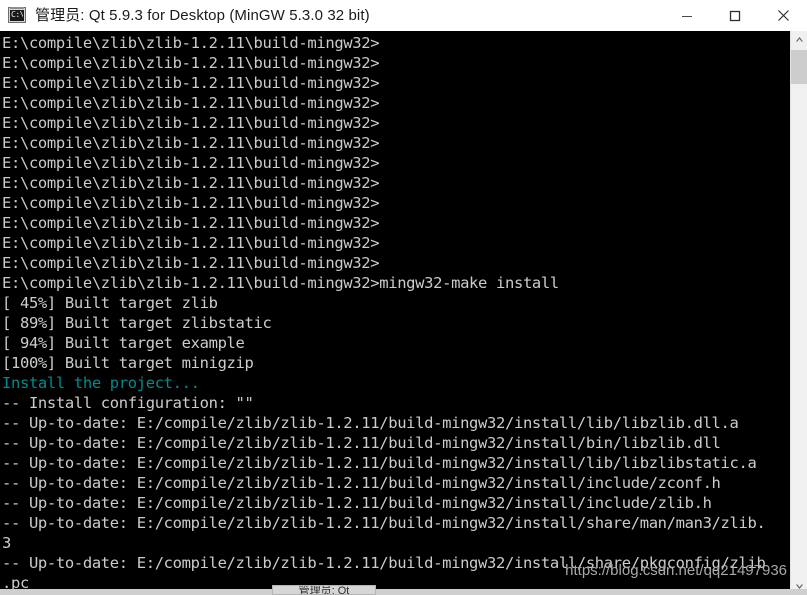 This screenshot has height=595, width=807. Describe the element at coordinates (128, 403) in the screenshot. I see `console-line: -- Install configuration: ""` at that location.